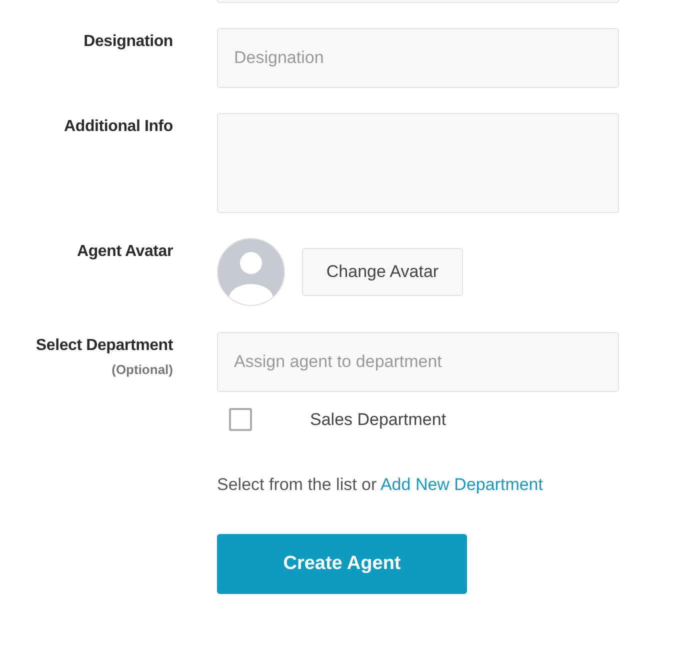  What do you see at coordinates (125, 252) in the screenshot?
I see `field-label: Agent Avatar` at bounding box center [125, 252].